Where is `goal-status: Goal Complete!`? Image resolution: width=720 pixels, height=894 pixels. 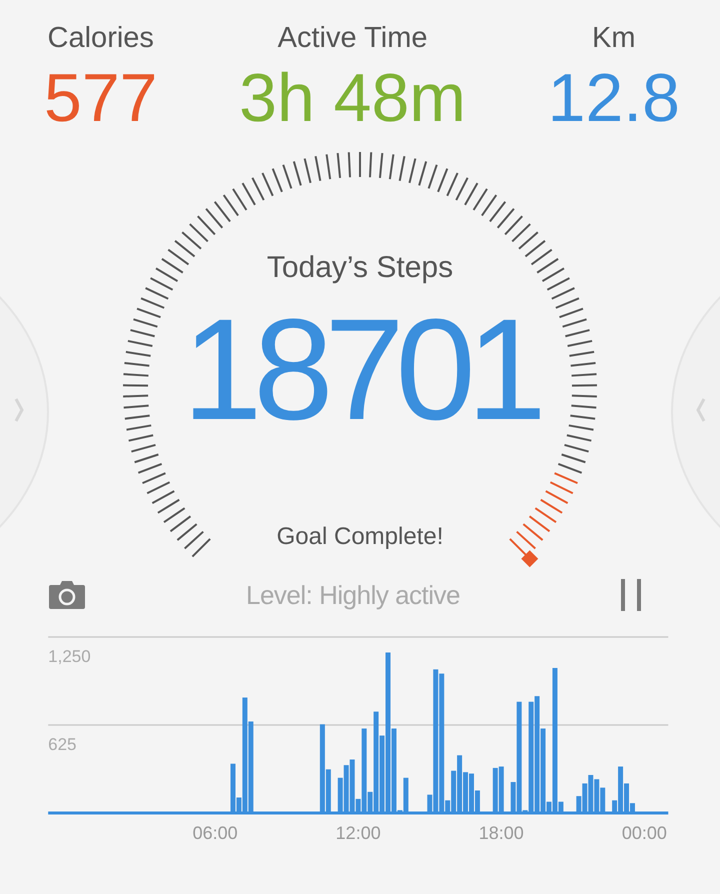
goal-status: Goal Complete! is located at coordinates (360, 537).